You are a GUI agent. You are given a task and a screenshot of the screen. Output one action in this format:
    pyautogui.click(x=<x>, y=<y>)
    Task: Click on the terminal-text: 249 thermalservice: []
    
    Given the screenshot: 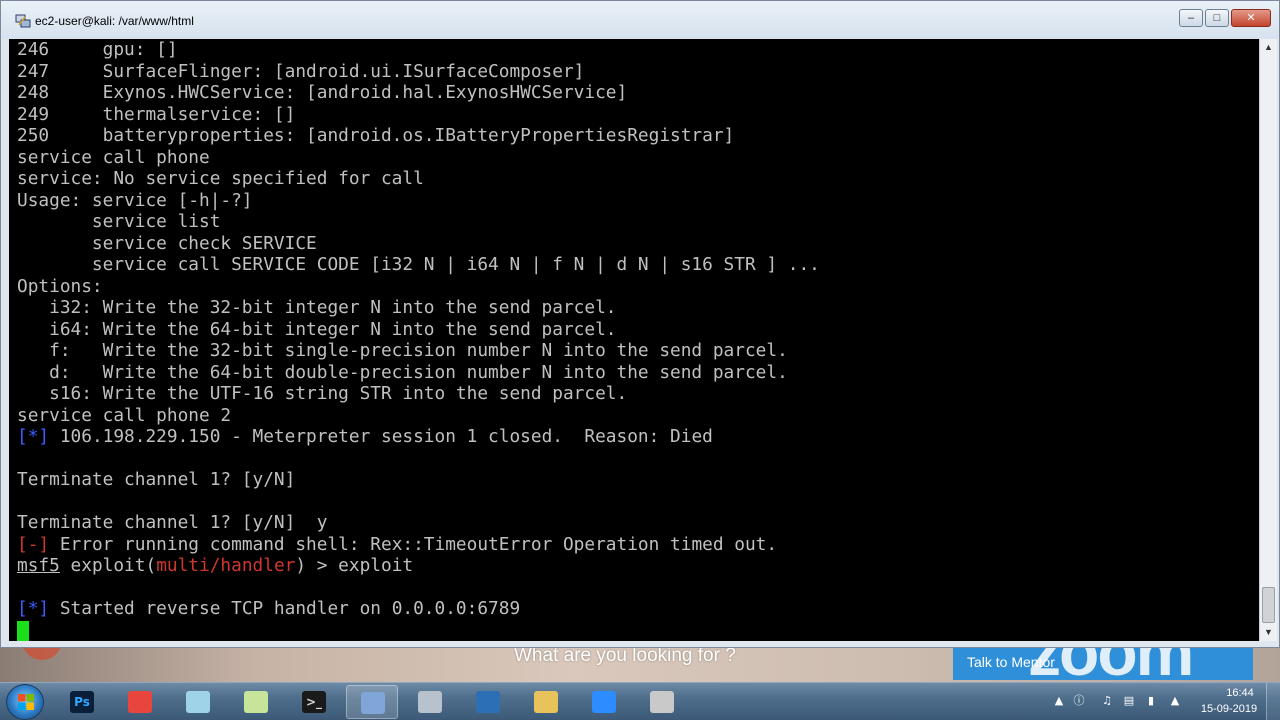 What is the action you would take?
    pyautogui.click(x=156, y=114)
    